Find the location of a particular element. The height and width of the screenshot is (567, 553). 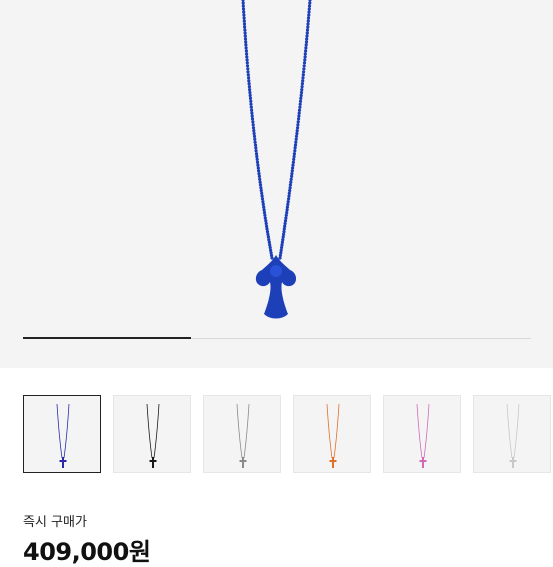

thumb-black is located at coordinates (152, 434).